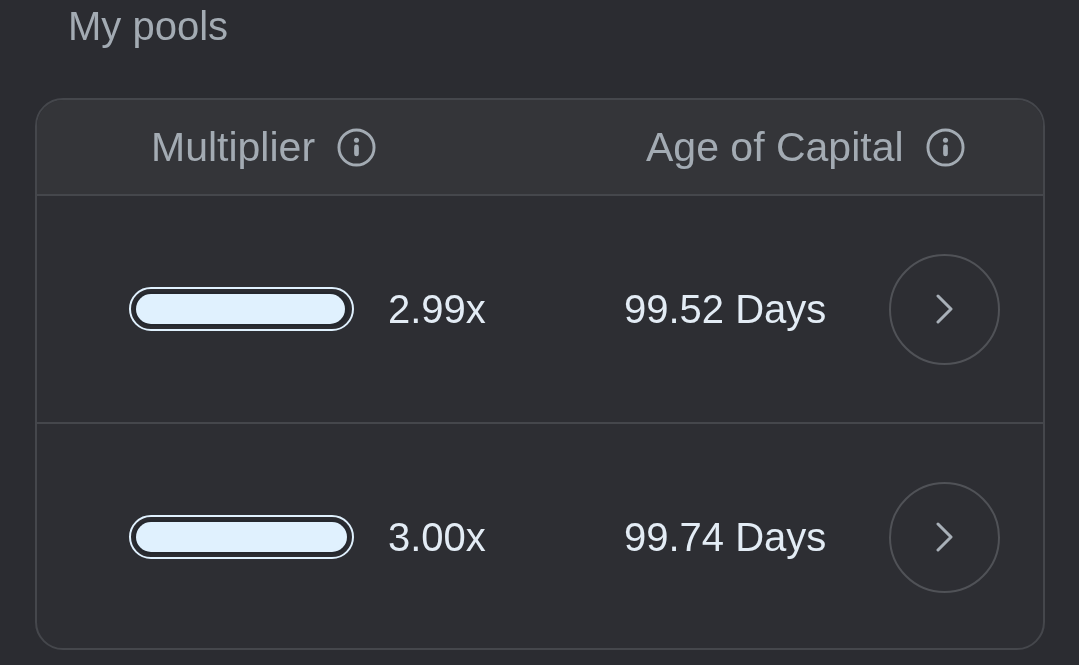  I want to click on multiplier-value: 2.99x, so click(437, 309).